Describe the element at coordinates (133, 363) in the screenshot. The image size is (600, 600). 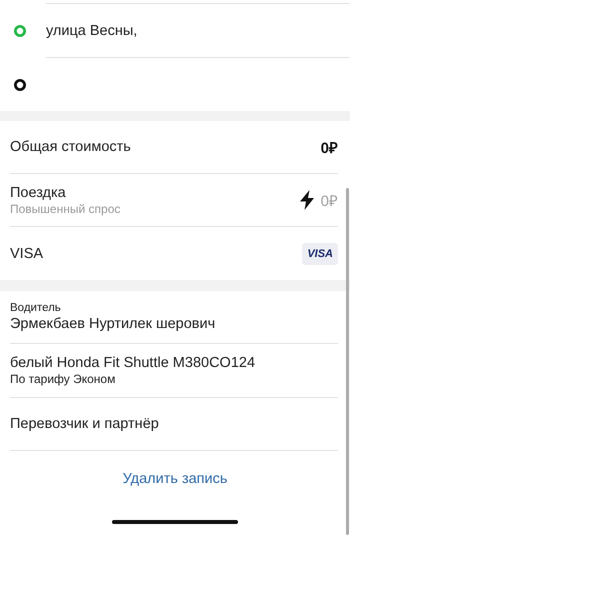
I see `car-description: белый Honda Fit Shuttle M380CO124` at that location.